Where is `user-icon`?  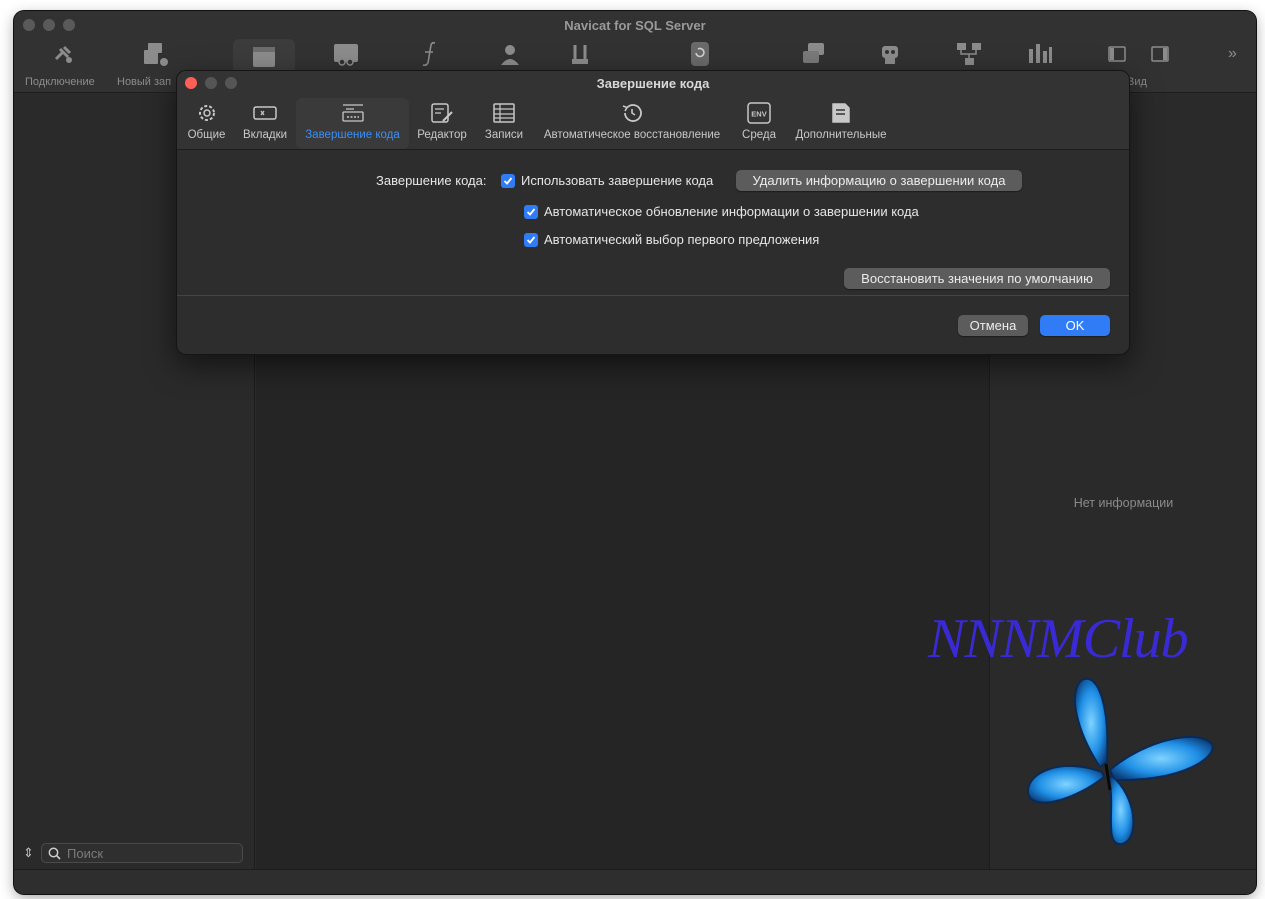
user-icon is located at coordinates (510, 55).